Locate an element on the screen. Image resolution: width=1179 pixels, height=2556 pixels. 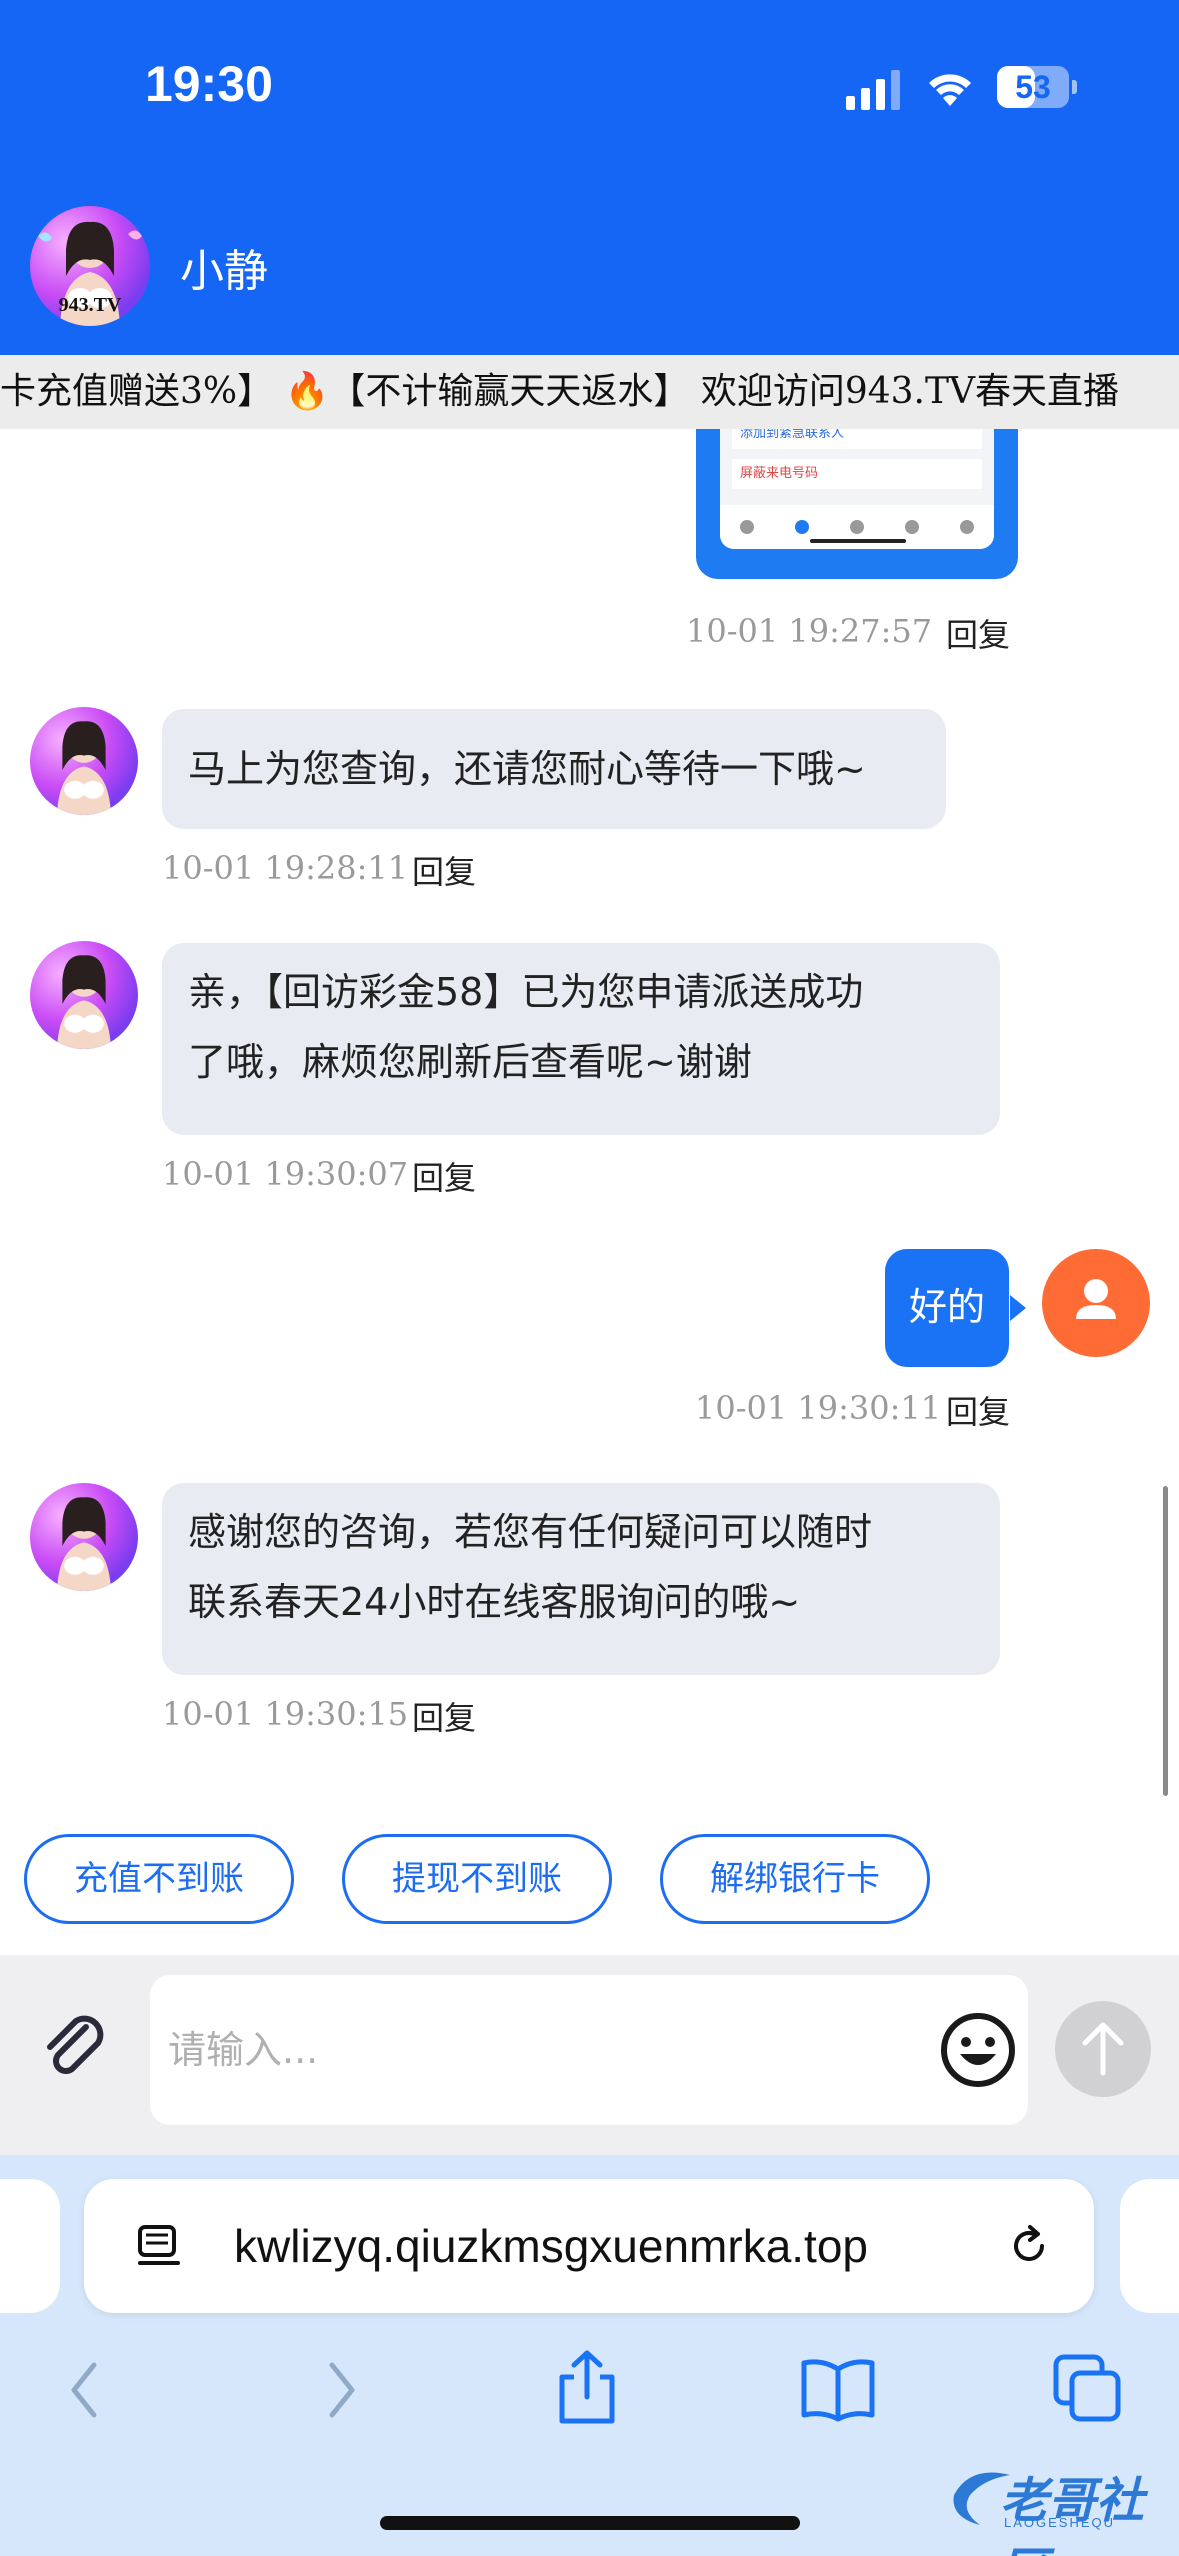
message-input-box is located at coordinates (589, 2050).